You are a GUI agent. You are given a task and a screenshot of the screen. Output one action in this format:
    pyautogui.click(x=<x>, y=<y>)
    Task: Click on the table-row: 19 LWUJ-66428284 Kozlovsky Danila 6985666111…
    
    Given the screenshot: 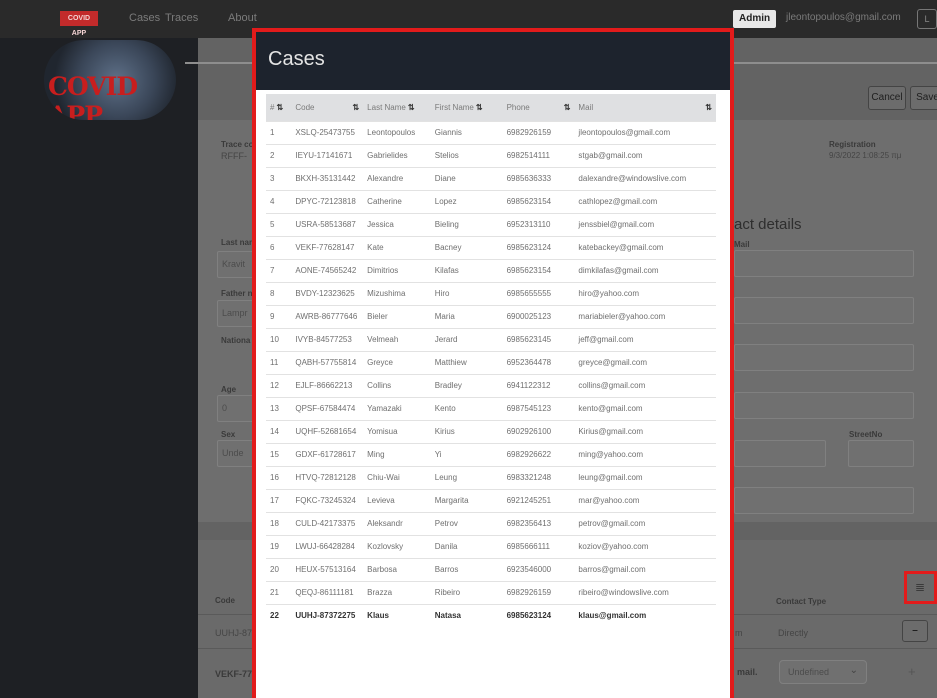 What is the action you would take?
    pyautogui.click(x=491, y=546)
    